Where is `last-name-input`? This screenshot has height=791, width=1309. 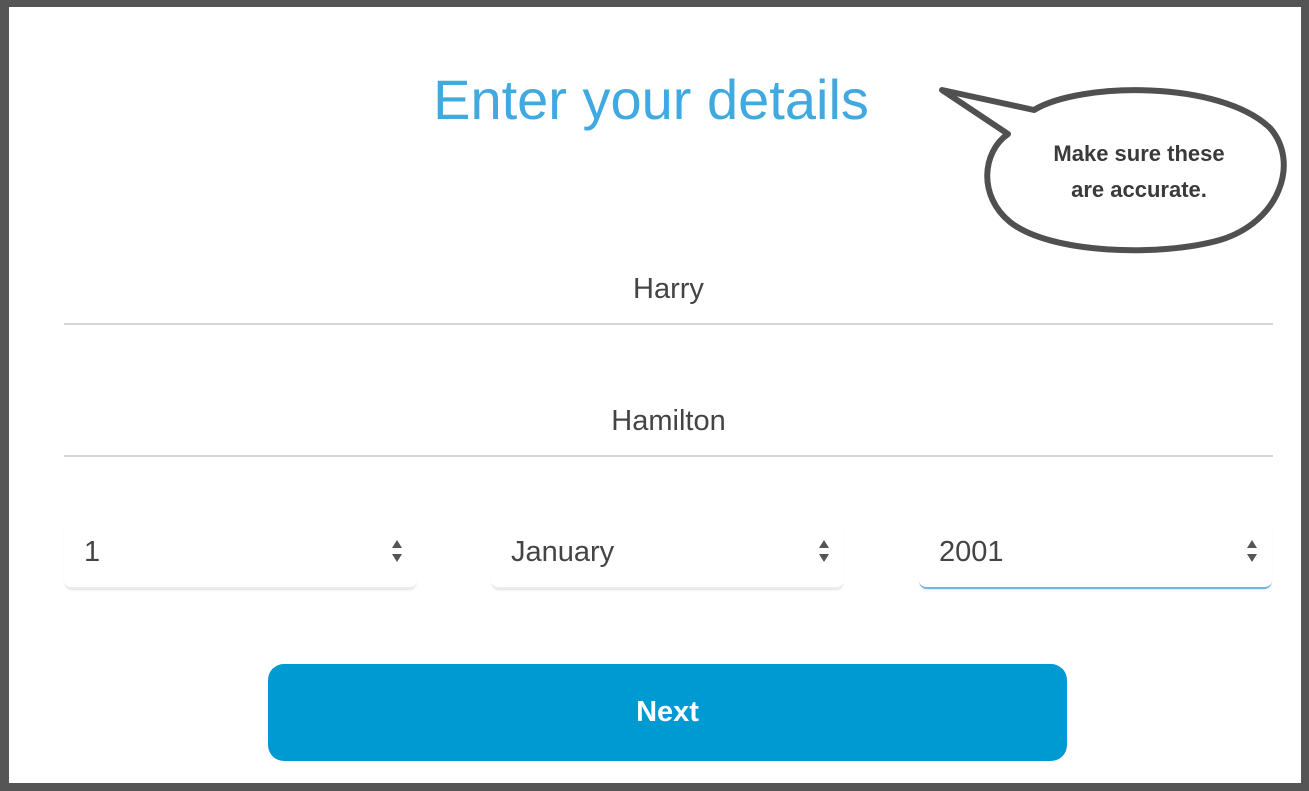 last-name-input is located at coordinates (668, 421).